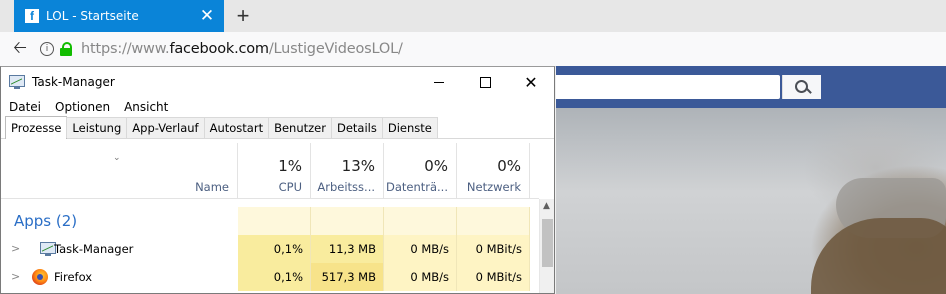  Describe the element at coordinates (66, 49) in the screenshot. I see `secure-lock-icon` at that location.